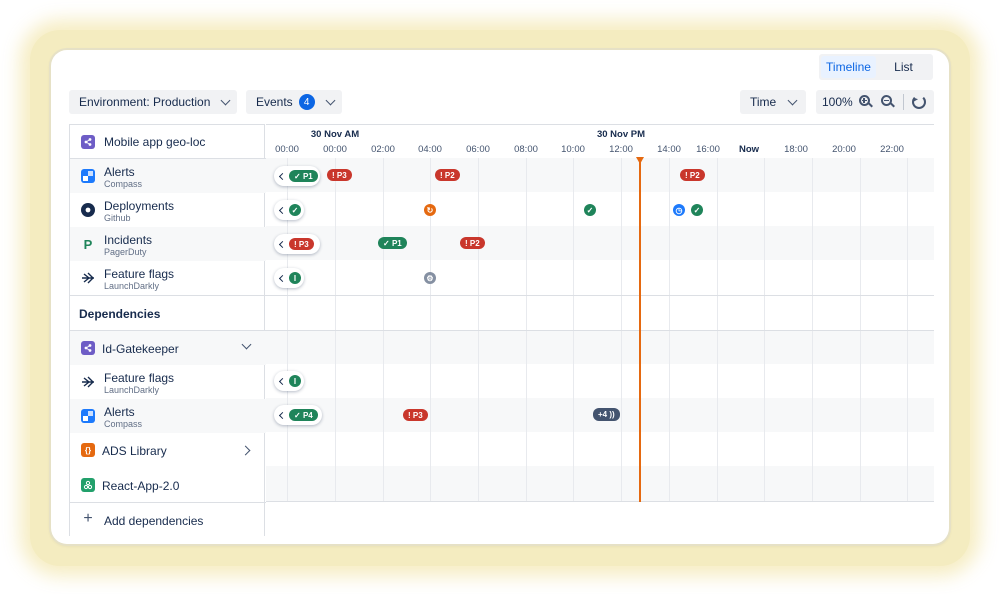 This screenshot has width=1000, height=594. I want to click on flag-off-icon: ⚙, so click(430, 278).